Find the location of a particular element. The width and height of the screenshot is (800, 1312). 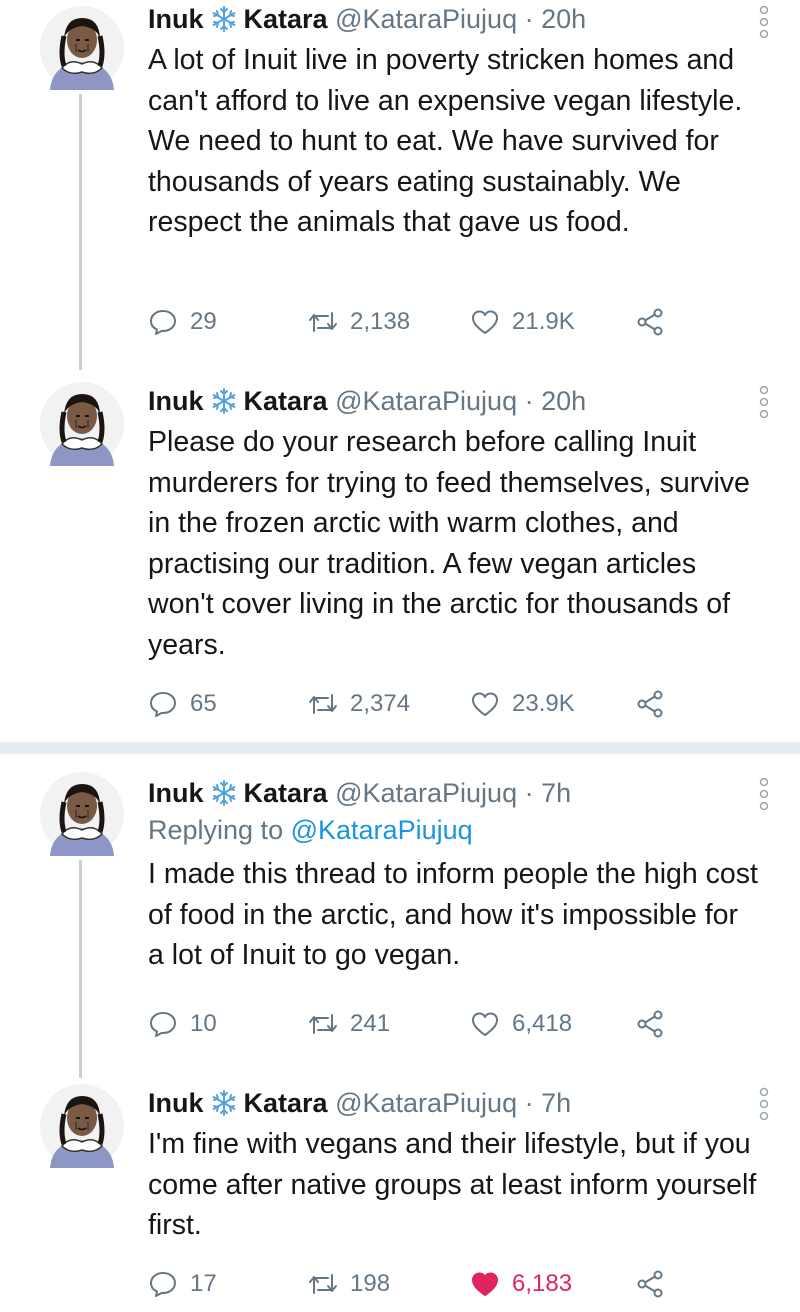

retweet-count: 2,374 is located at coordinates (380, 703).